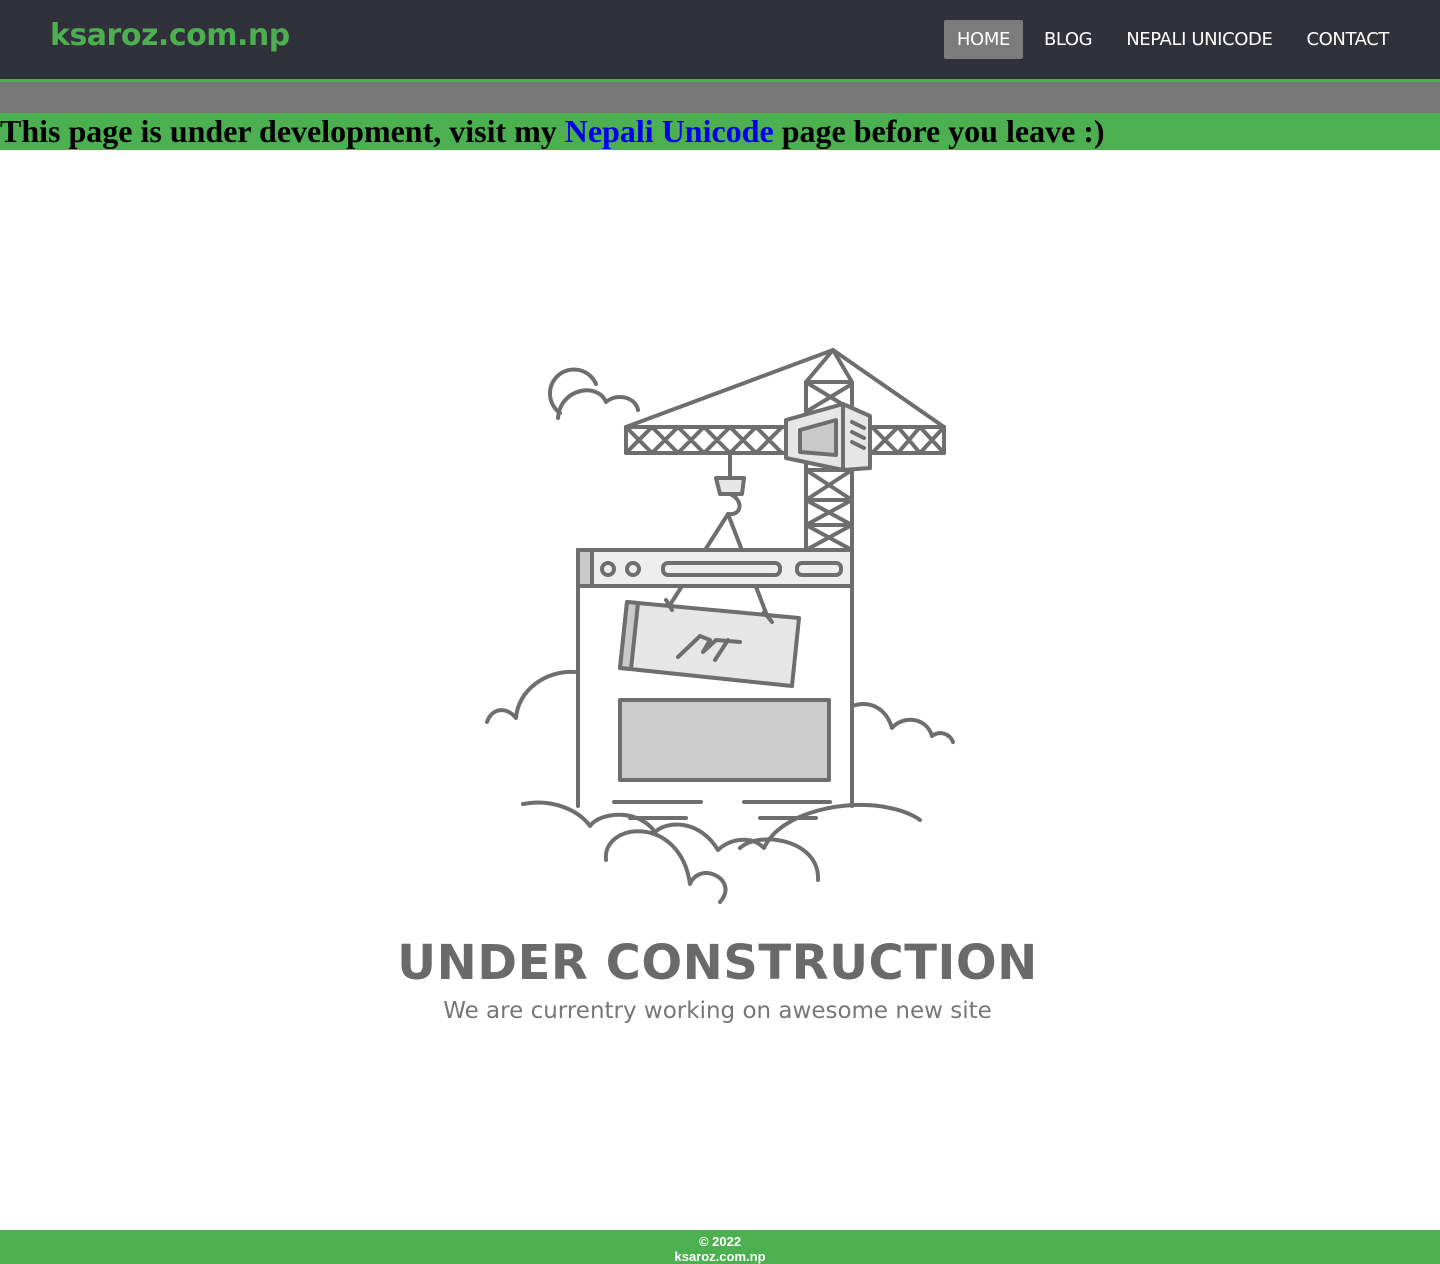 The image size is (1440, 1264). Describe the element at coordinates (902, 723) in the screenshot. I see `cloud-right-icon` at that location.